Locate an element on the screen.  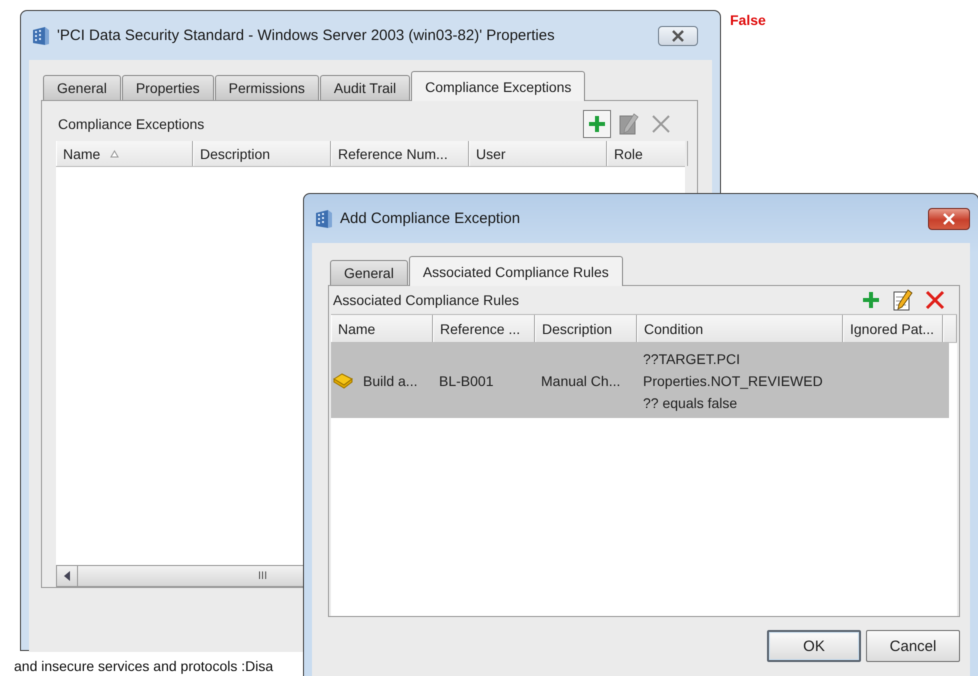
pencil-notepad-icon is located at coordinates (903, 300).